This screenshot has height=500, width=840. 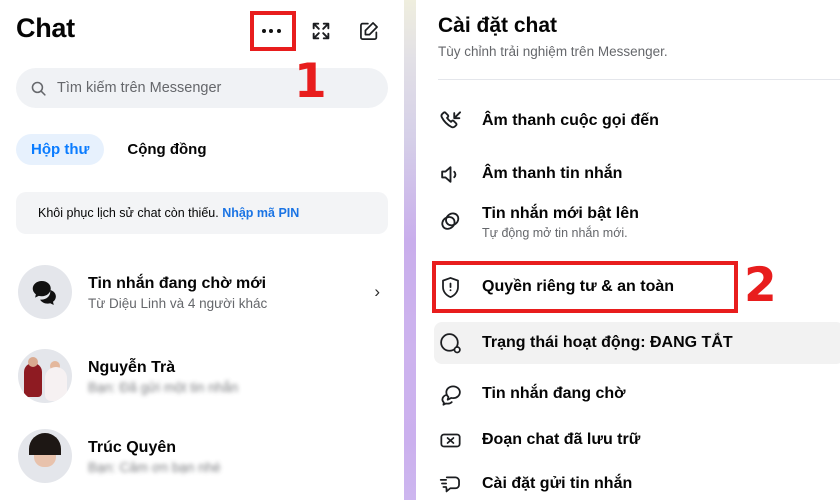 What do you see at coordinates (661, 393) in the screenshot?
I see `setting-label-wrap: Tin nhắn đang chờ` at bounding box center [661, 393].